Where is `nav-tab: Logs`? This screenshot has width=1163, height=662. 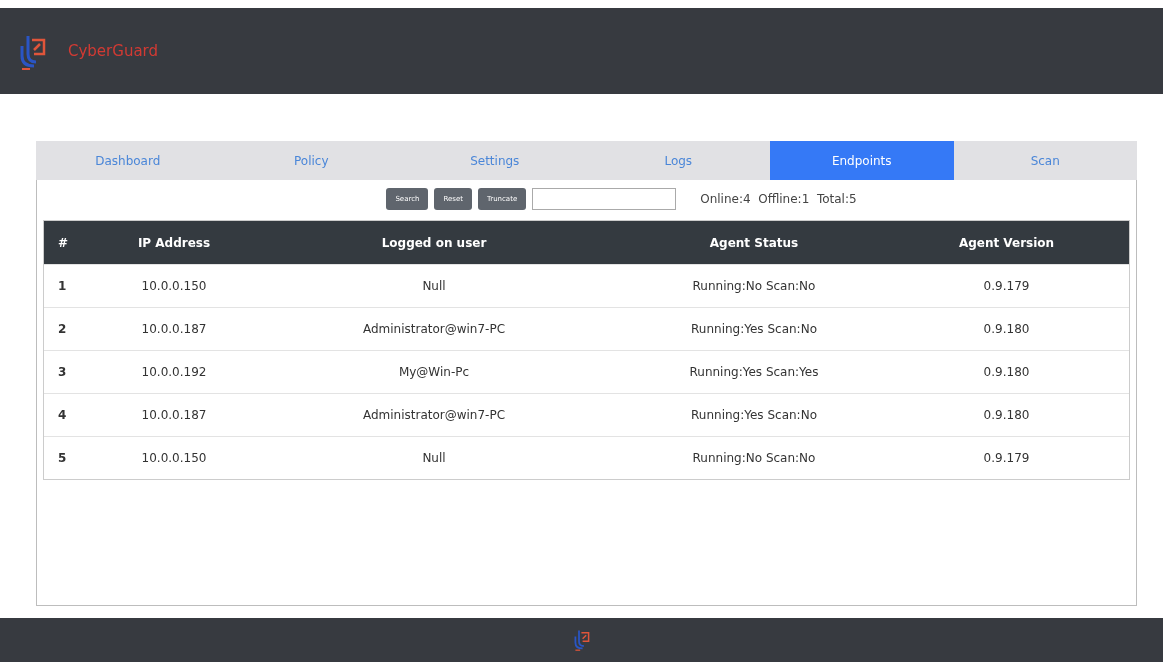
nav-tab: Logs is located at coordinates (678, 160).